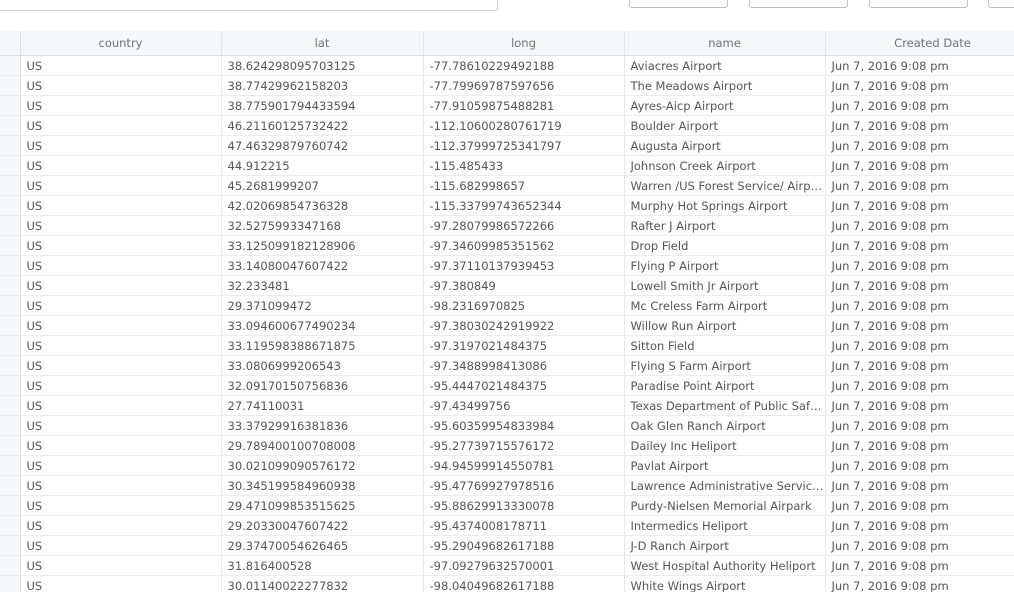  What do you see at coordinates (725, 305) in the screenshot?
I see `name-cell: Mc Creless Farm Airport` at bounding box center [725, 305].